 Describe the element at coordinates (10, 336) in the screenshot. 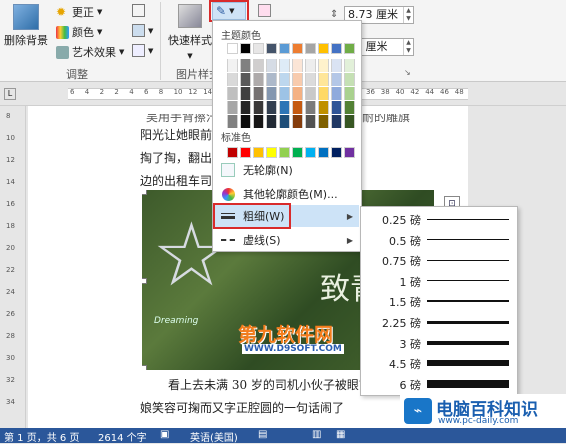

I see `ruler-tick-label: 28` at that location.